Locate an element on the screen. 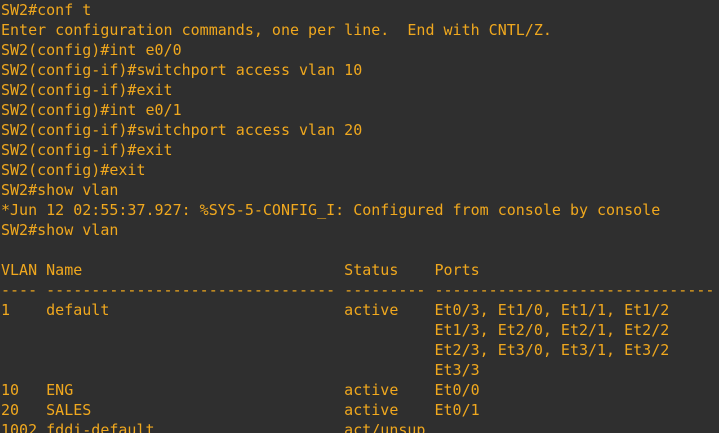  vlan-table-row-continuation: Et3/3 is located at coordinates (240, 370).